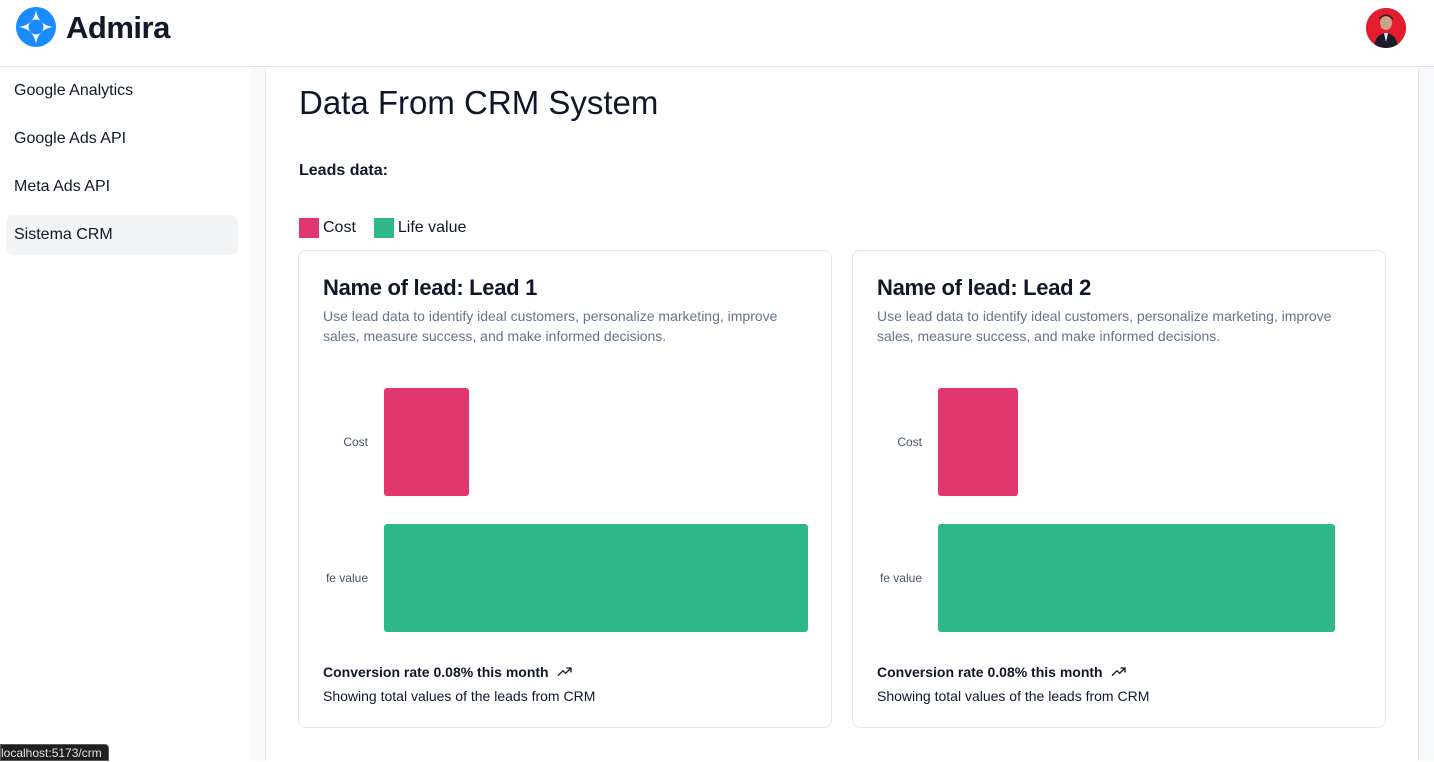 This screenshot has width=1434, height=762. I want to click on sidebar-item-sistema-crm: Sistema CRM, so click(122, 235).